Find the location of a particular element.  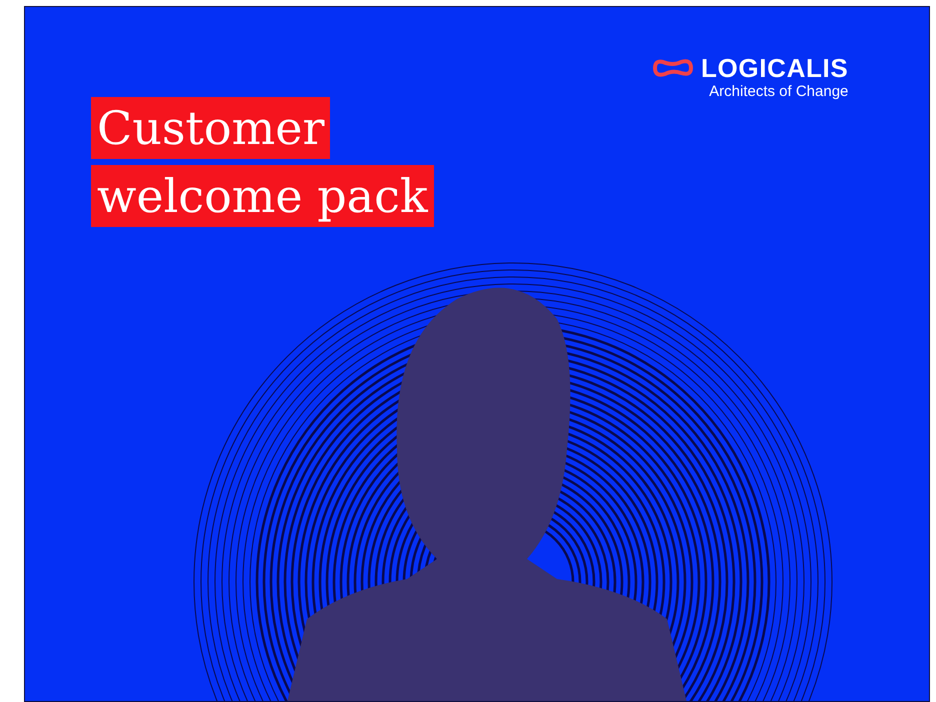

logo-wordmark: LOGICALIS is located at coordinates (774, 68).